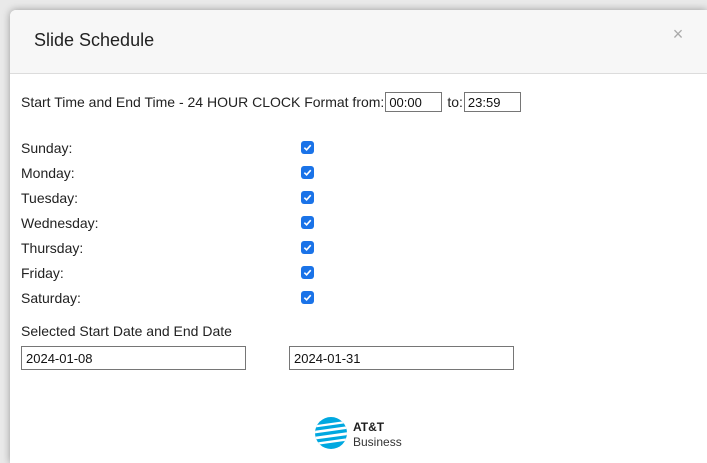  What do you see at coordinates (51, 298) in the screenshot?
I see `day-label-saturday: Saturday:` at bounding box center [51, 298].